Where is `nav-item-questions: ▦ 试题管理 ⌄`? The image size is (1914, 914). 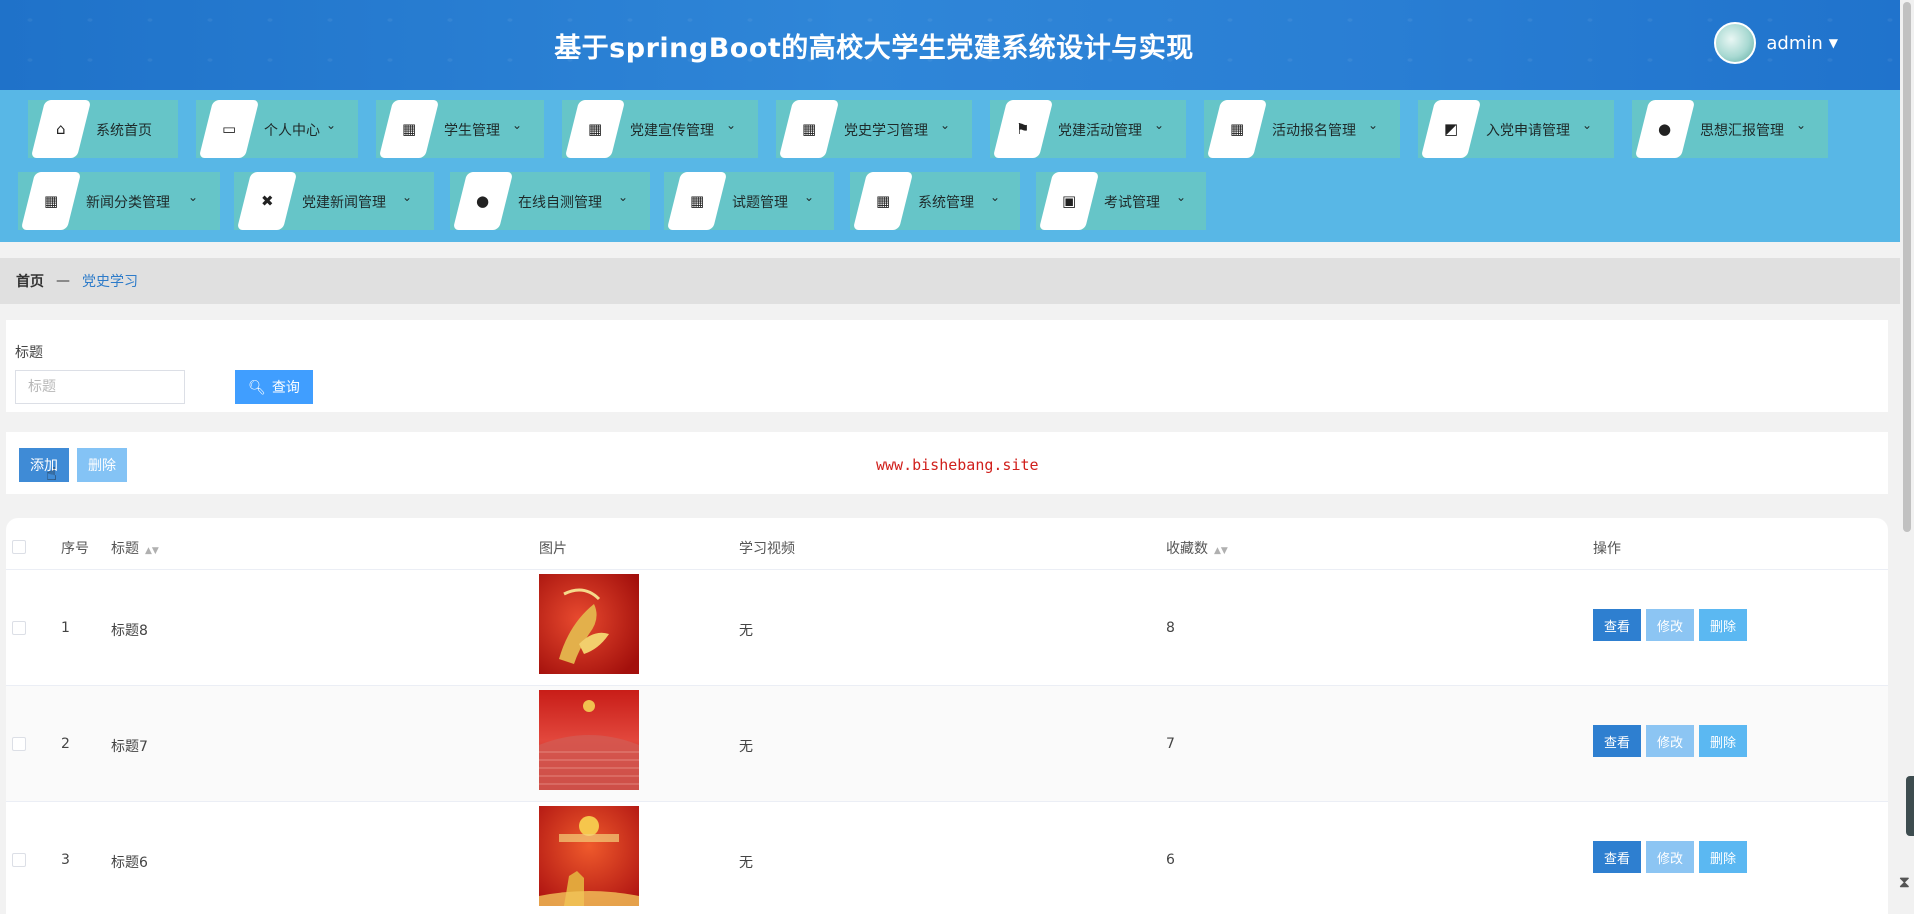 nav-item-questions: ▦ 试题管理 ⌄ is located at coordinates (749, 201).